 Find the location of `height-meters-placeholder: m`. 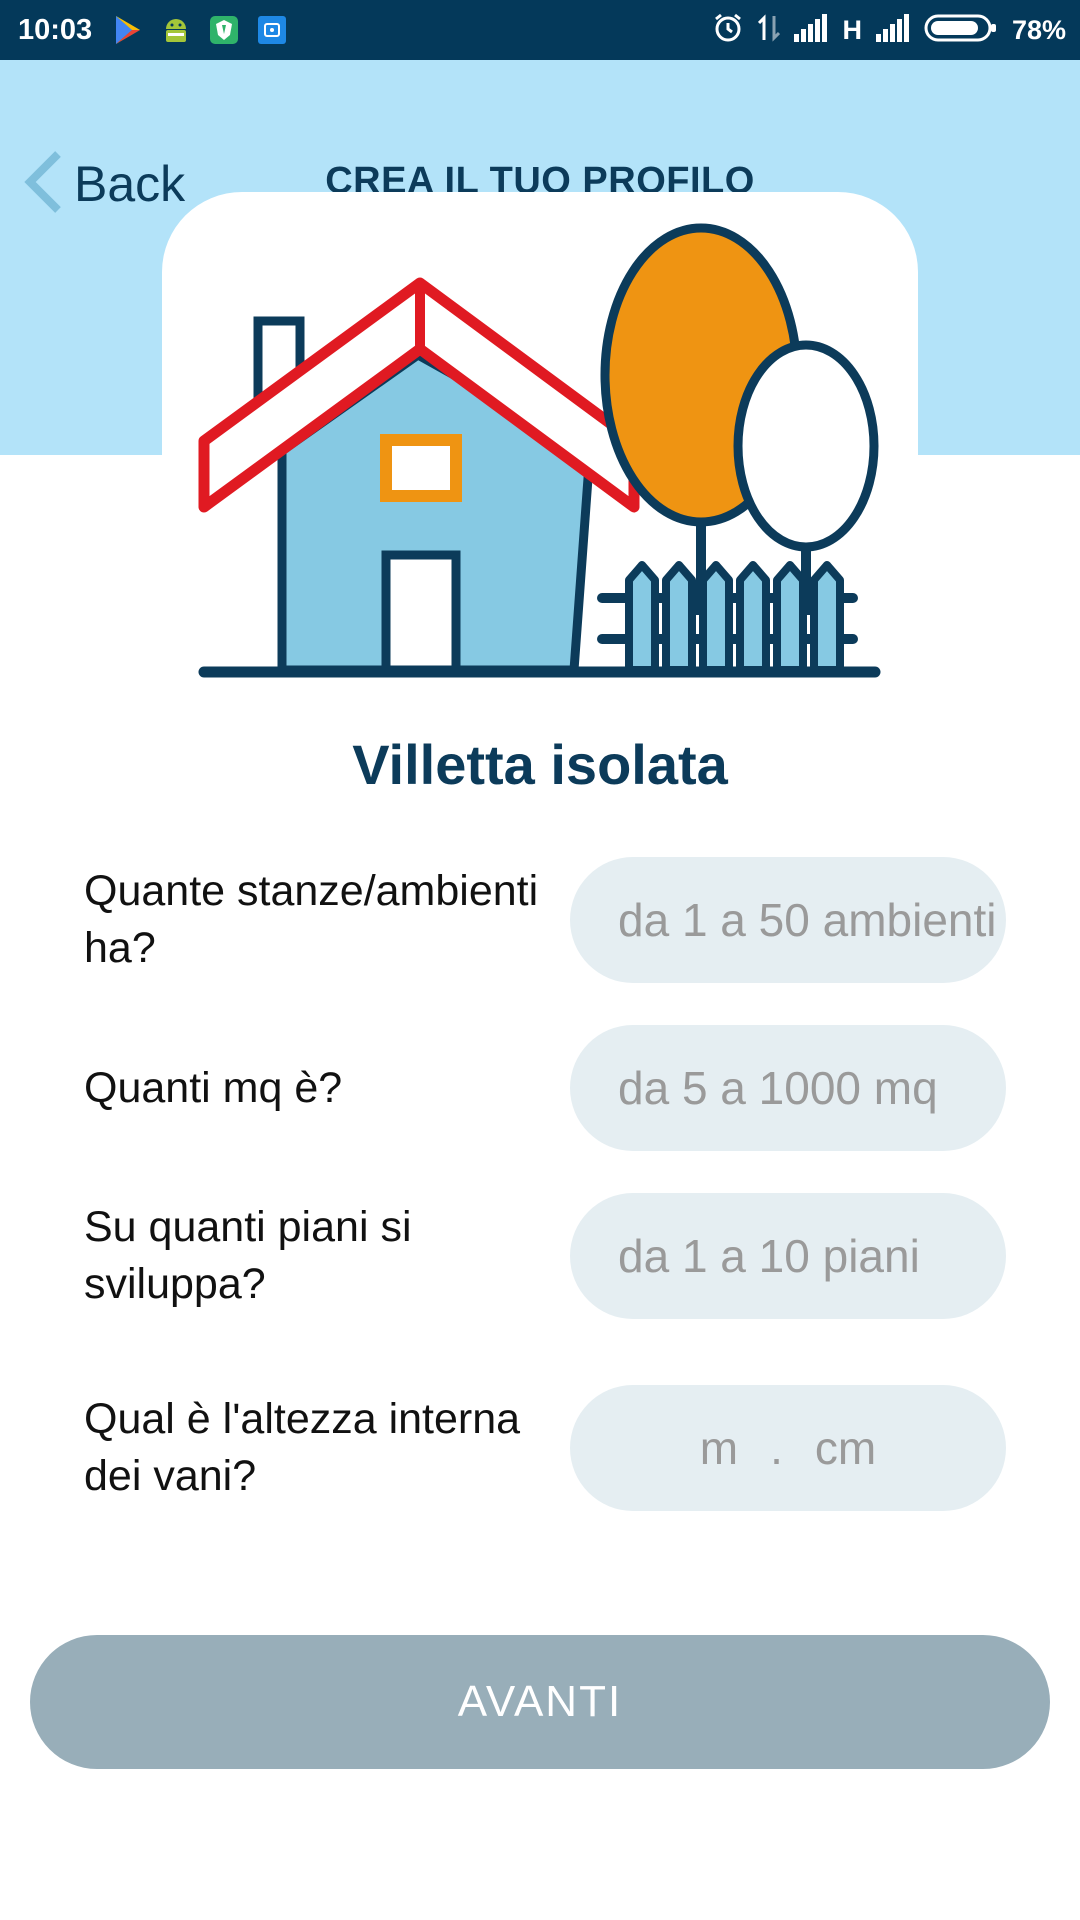

height-meters-placeholder: m is located at coordinates (719, 1448).